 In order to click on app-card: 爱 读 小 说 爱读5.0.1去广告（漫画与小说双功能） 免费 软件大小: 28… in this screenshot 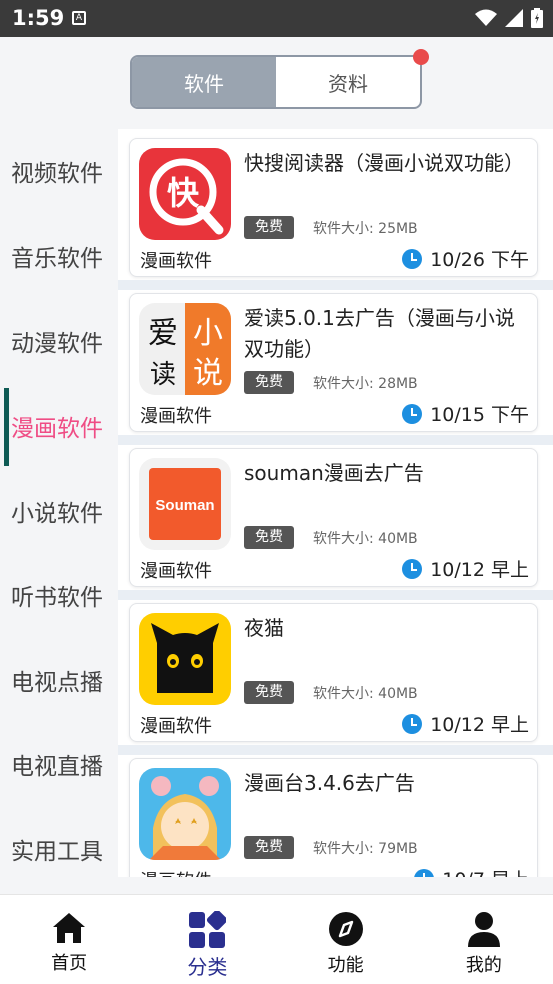, I will do `click(333, 362)`.